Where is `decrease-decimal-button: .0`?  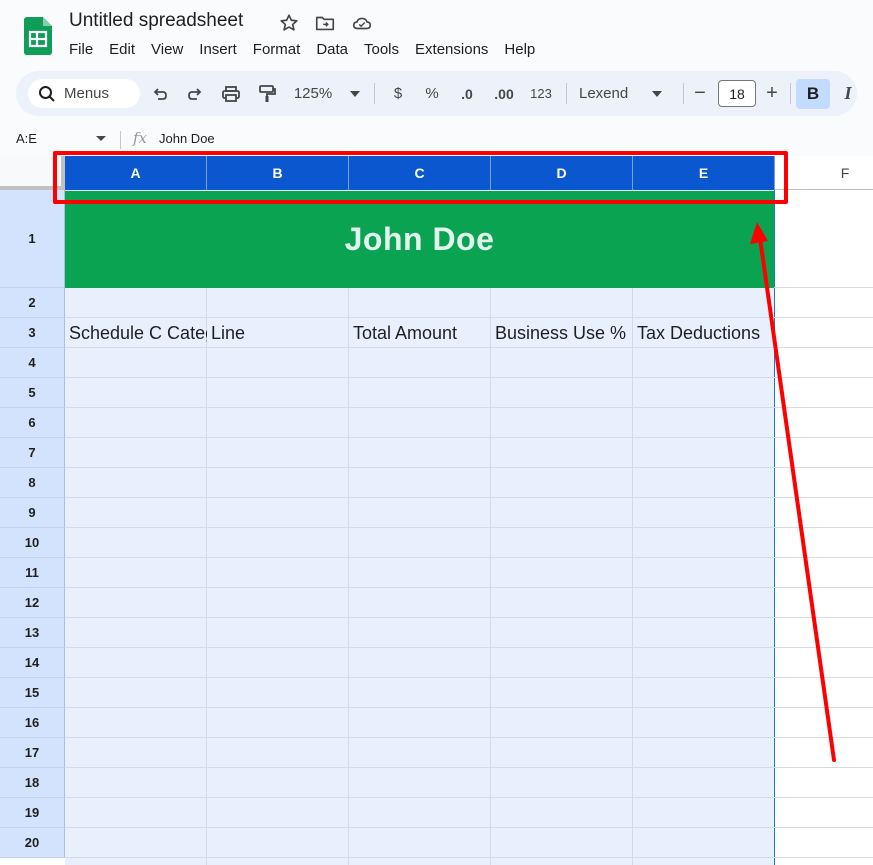
decrease-decimal-button: .0 is located at coordinates (467, 93).